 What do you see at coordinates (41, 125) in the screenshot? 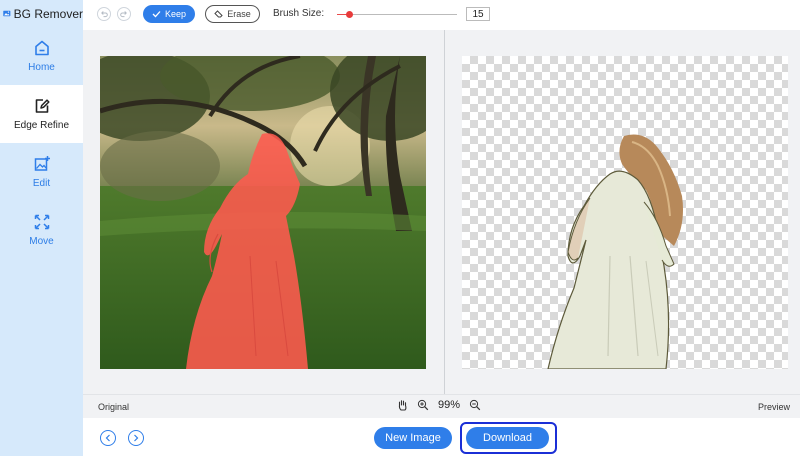
I see `sidebar-item-label: Edge Refine` at bounding box center [41, 125].